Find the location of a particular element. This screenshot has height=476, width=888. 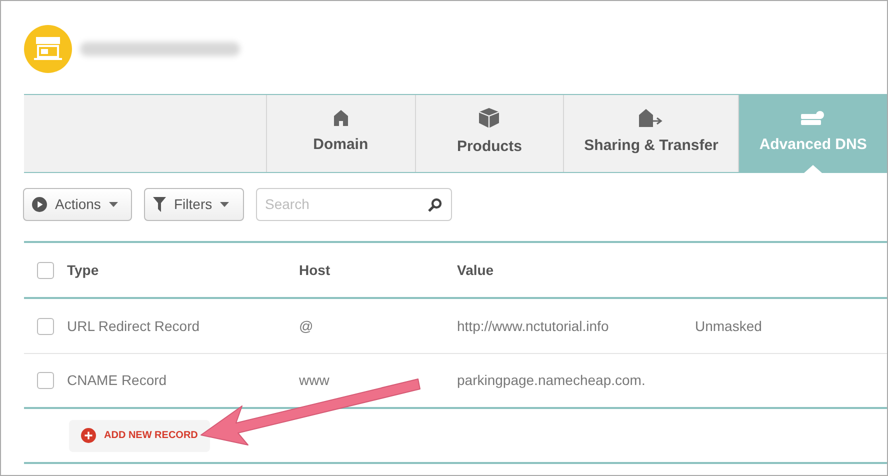

store-logo-icon is located at coordinates (48, 49).